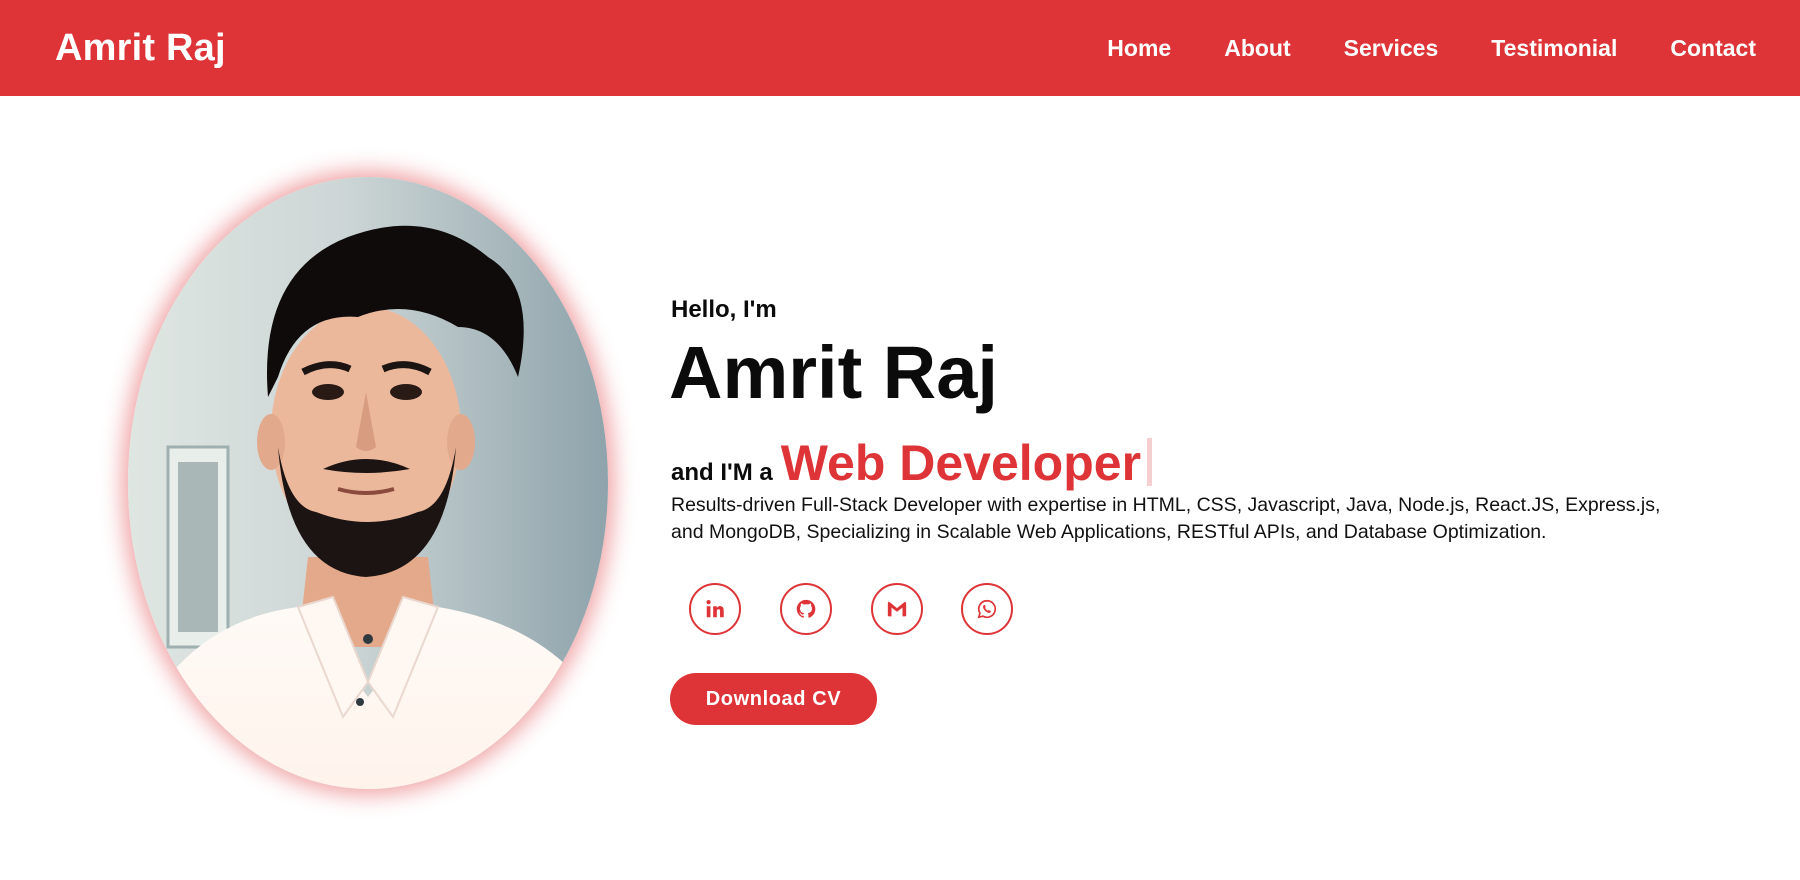 This screenshot has width=1800, height=880. Describe the element at coordinates (1554, 48) in the screenshot. I see `nav-link-testimonial: Testimonial` at that location.